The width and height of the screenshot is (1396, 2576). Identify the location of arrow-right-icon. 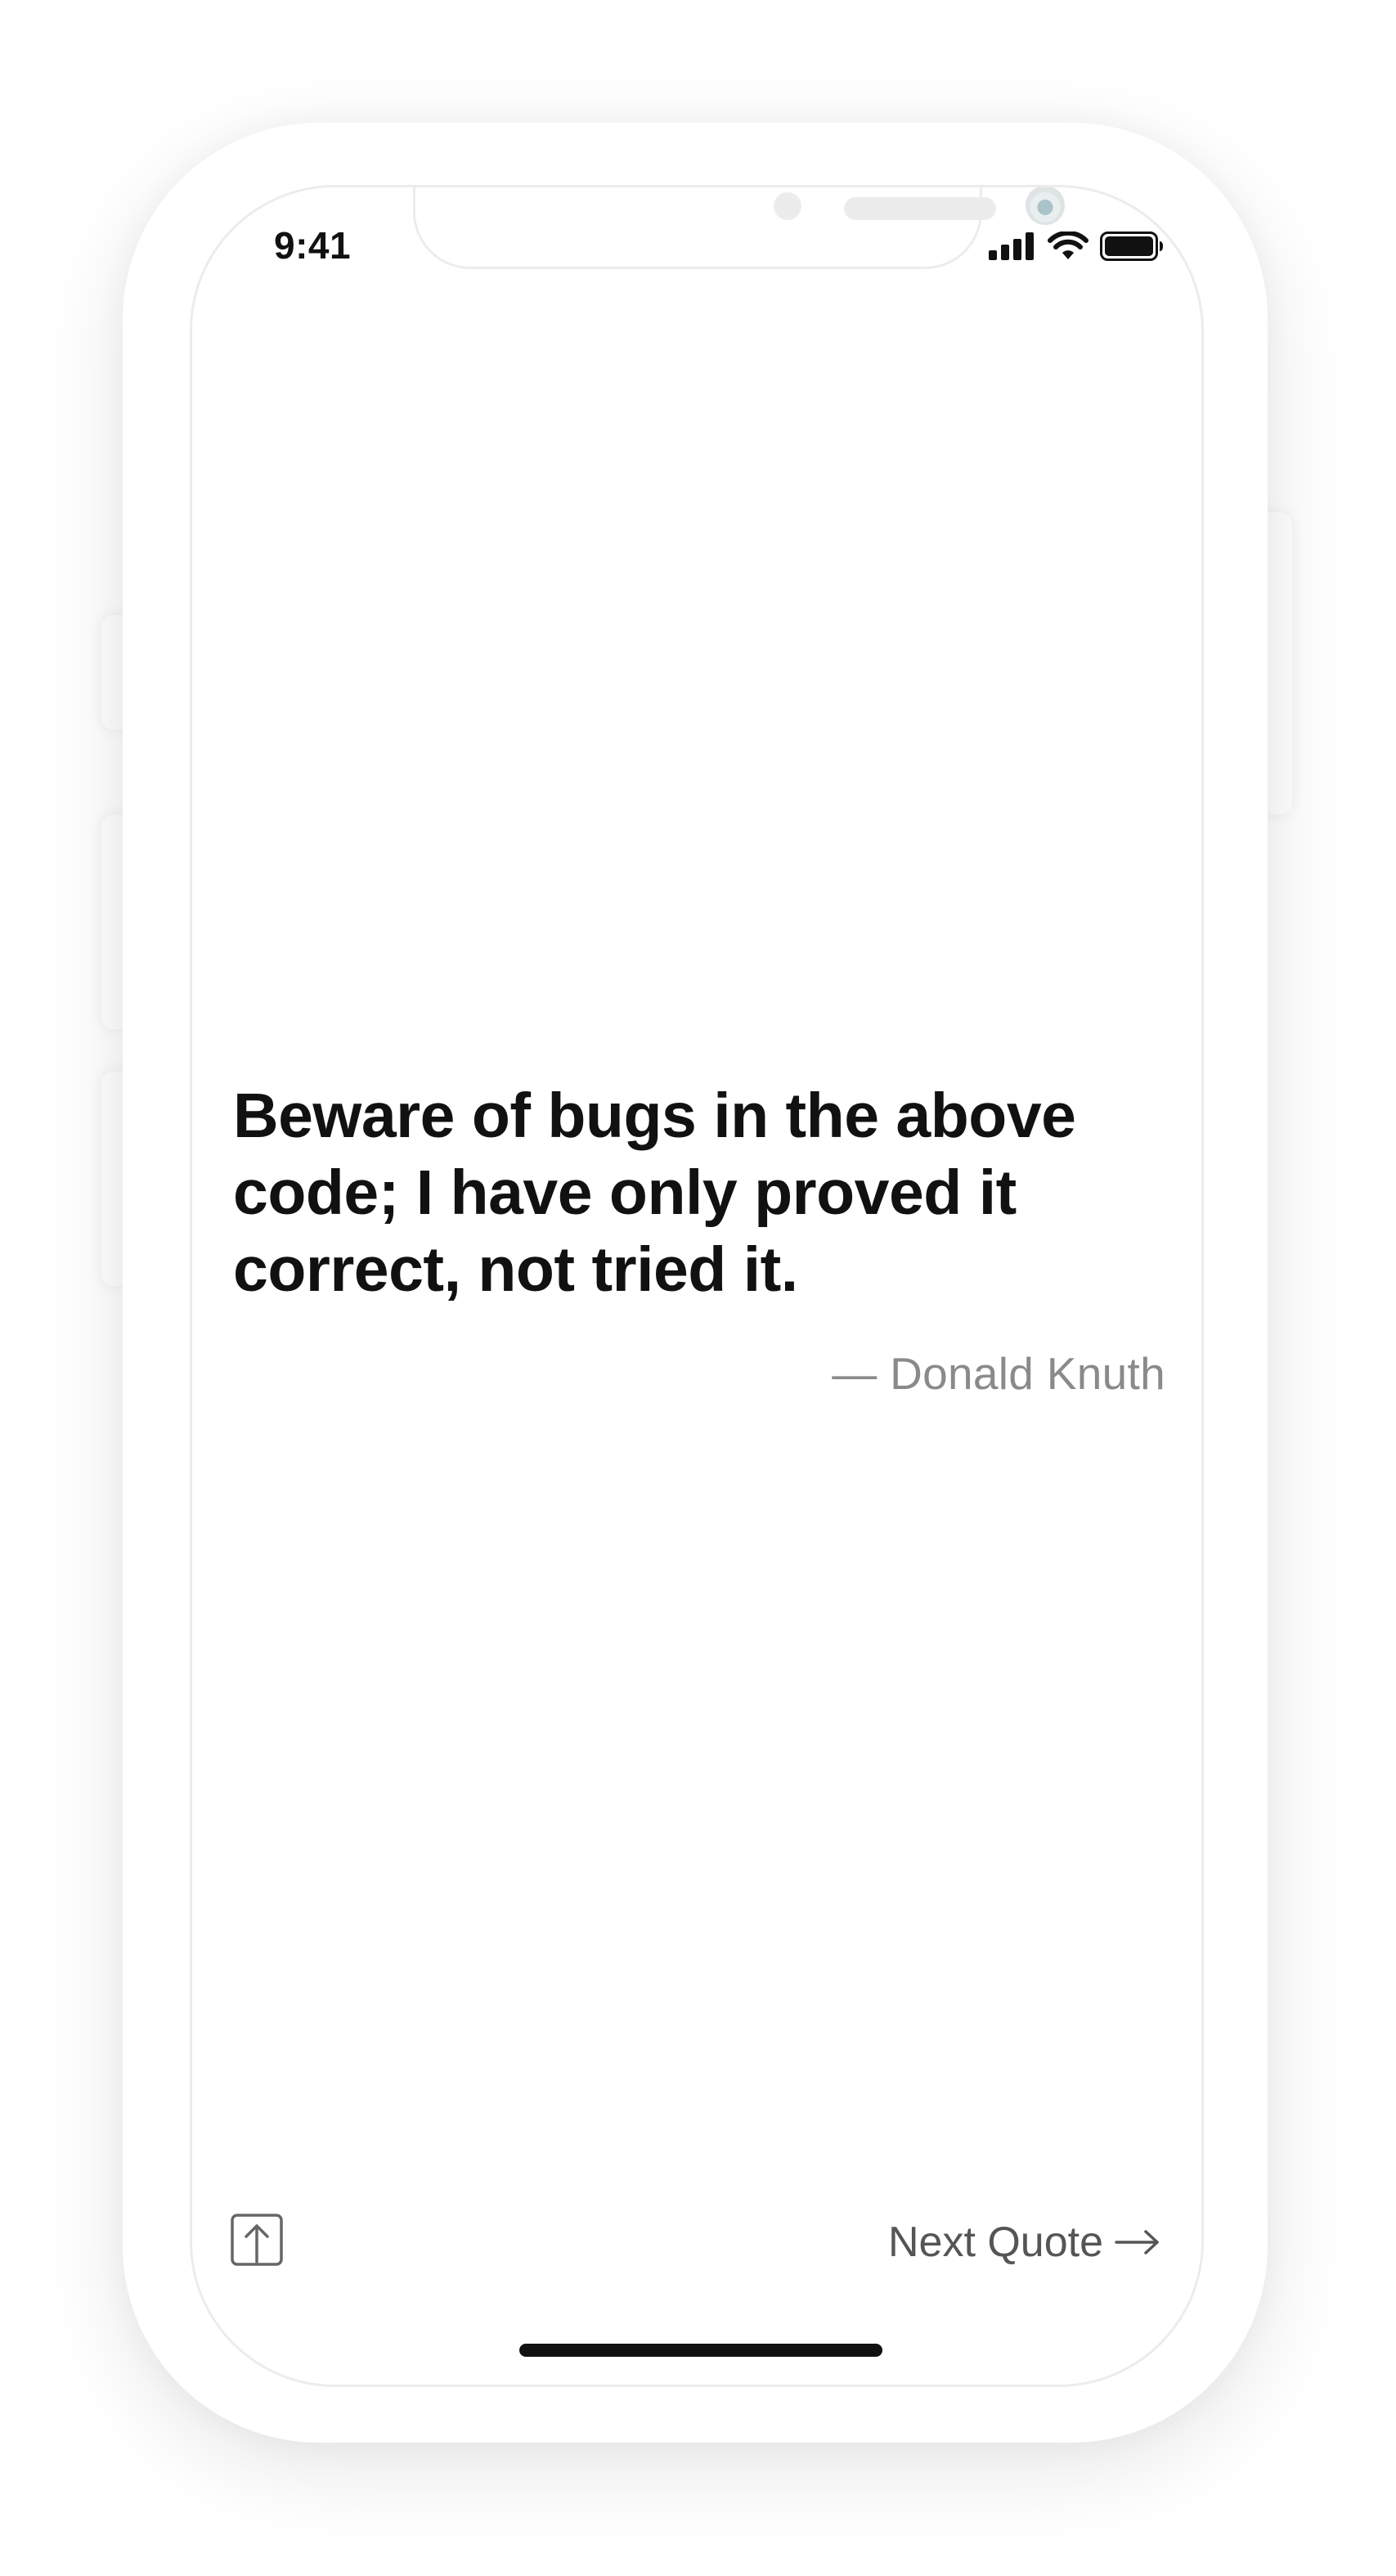
(1137, 2243).